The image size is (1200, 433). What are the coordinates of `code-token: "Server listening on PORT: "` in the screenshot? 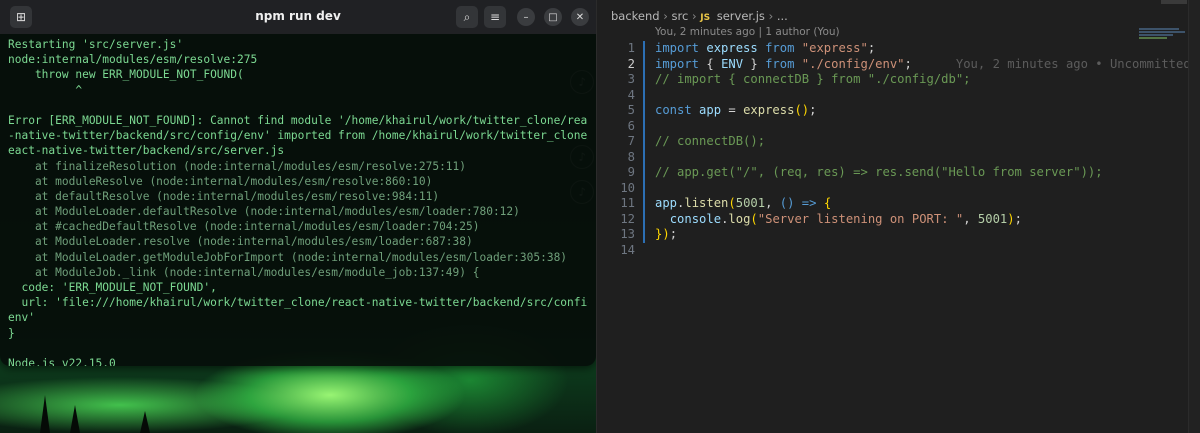 It's located at (860, 218).